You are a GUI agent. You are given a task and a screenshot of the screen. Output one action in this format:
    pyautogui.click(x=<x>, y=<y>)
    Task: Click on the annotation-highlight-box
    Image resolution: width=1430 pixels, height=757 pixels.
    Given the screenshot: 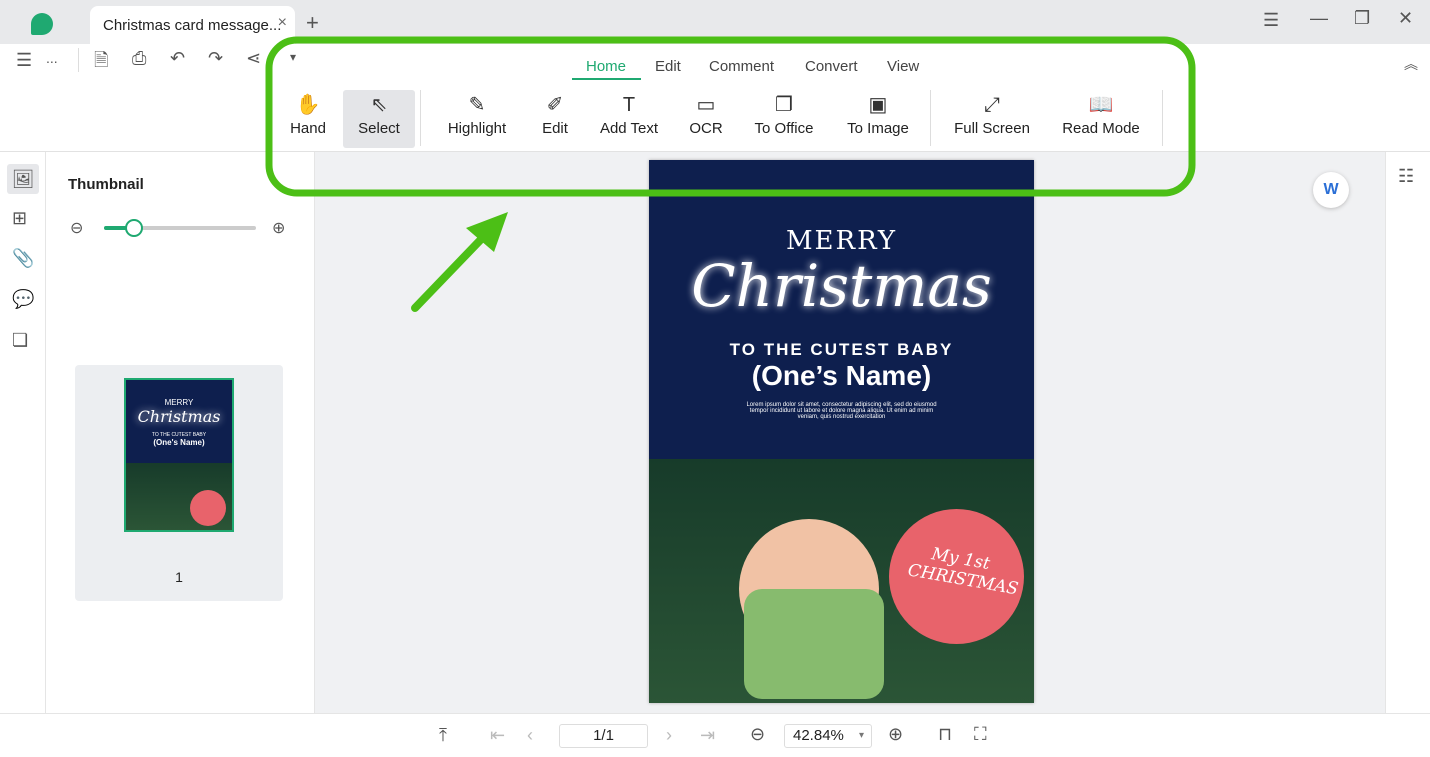 What is the action you would take?
    pyautogui.click(x=730, y=116)
    